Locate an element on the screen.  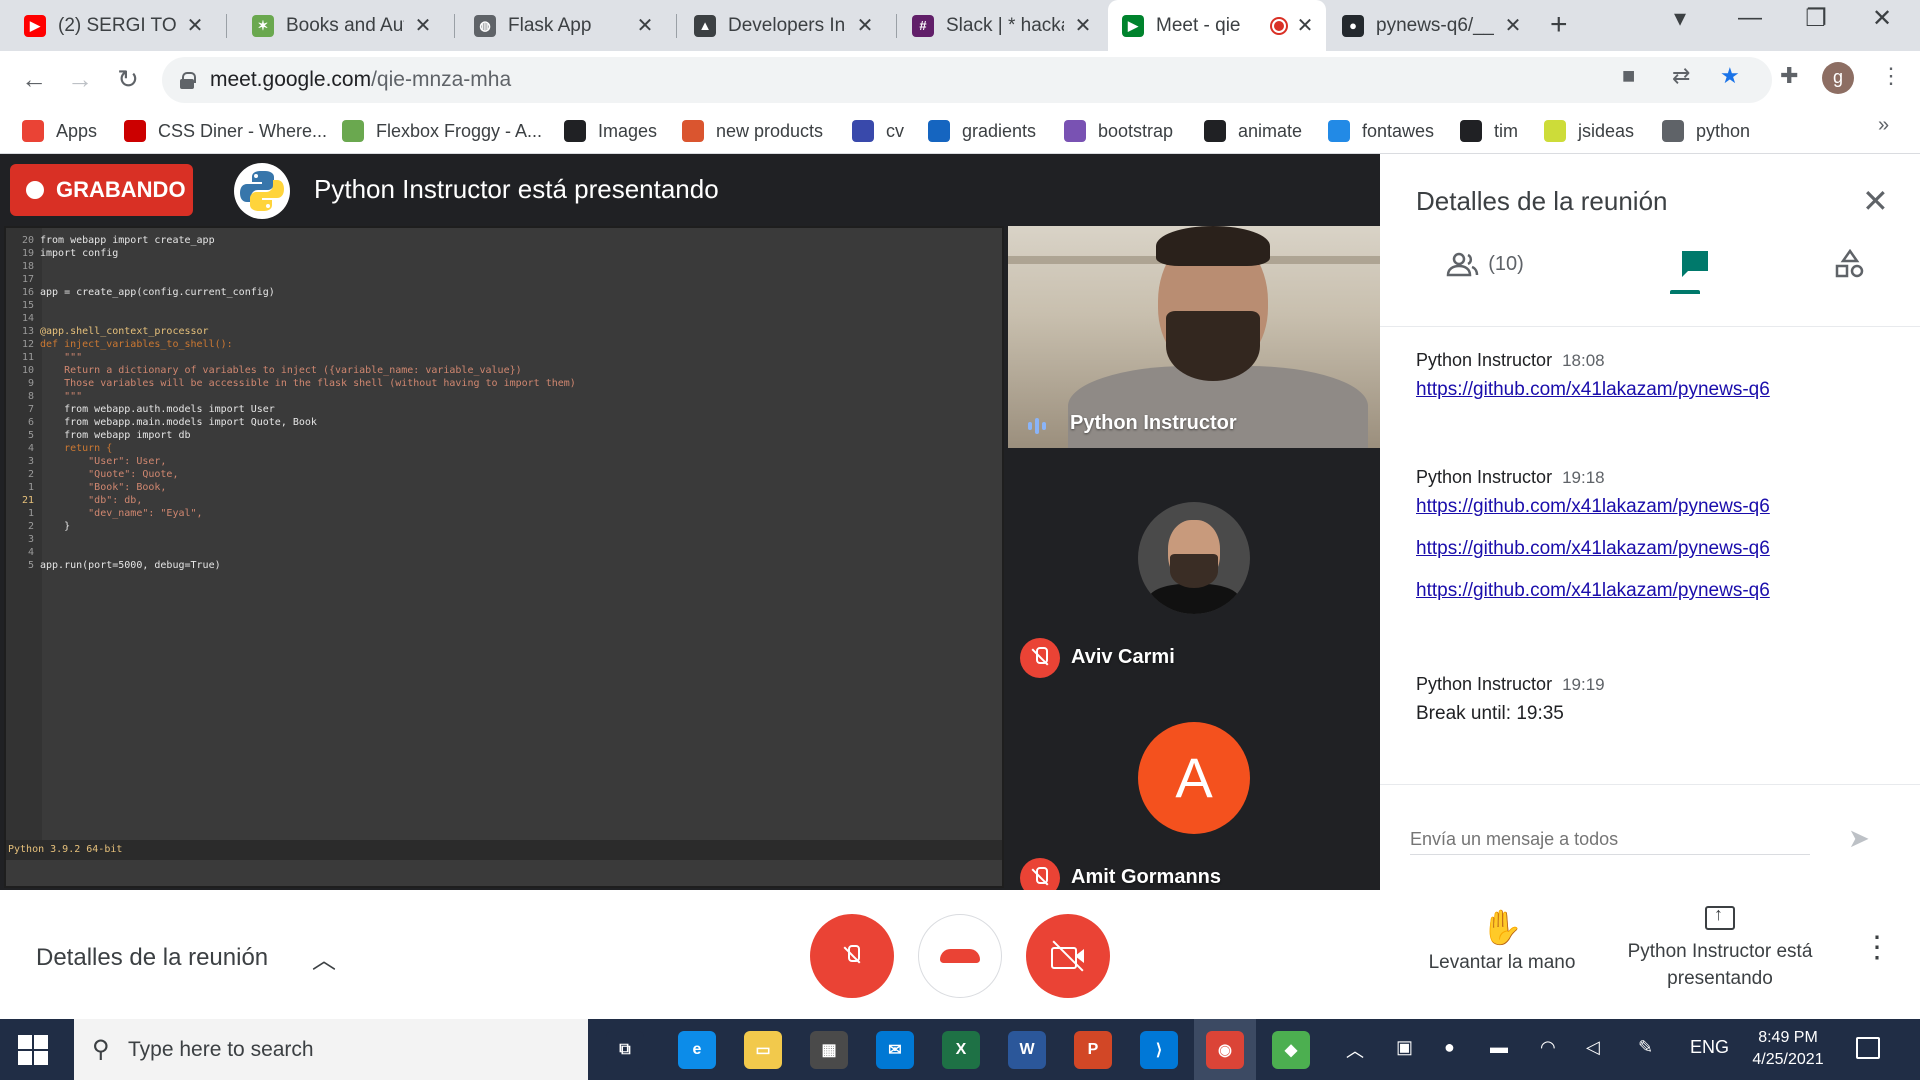
line-number: 20 is located at coordinates (27, 240).